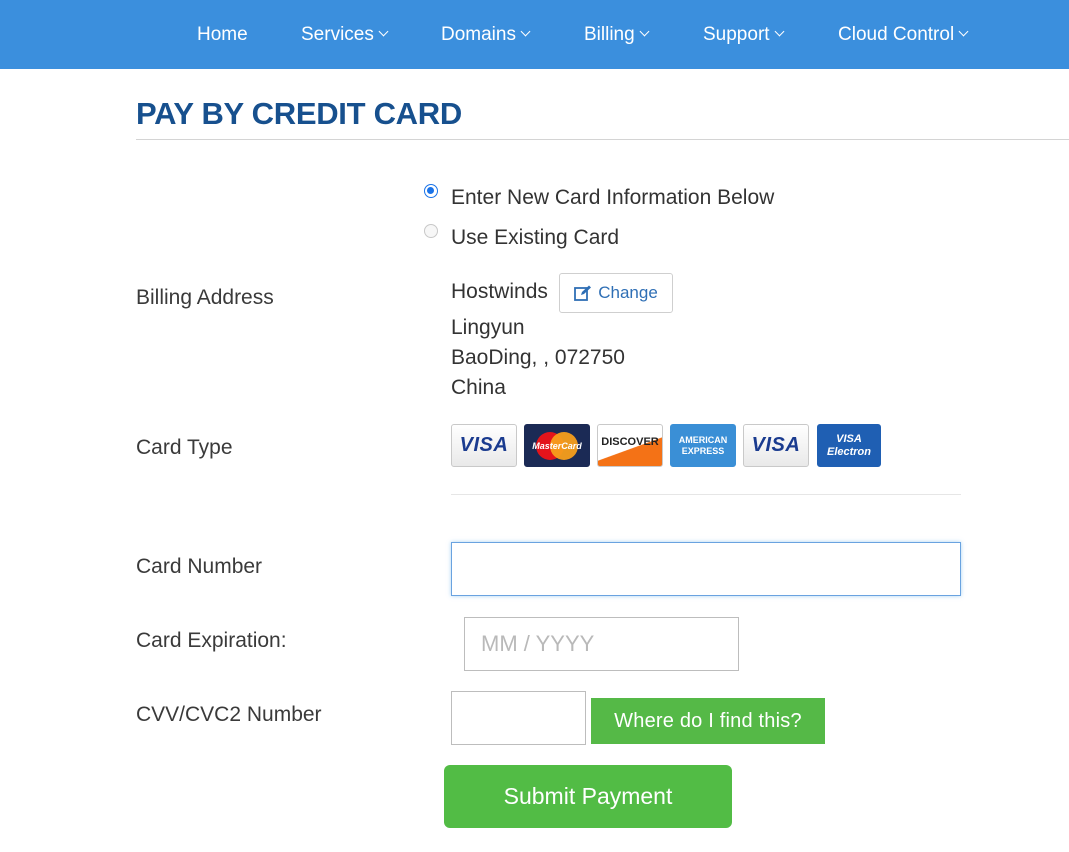  Describe the element at coordinates (299, 113) in the screenshot. I see `page-title: PAY BY CREDIT CARD` at that location.